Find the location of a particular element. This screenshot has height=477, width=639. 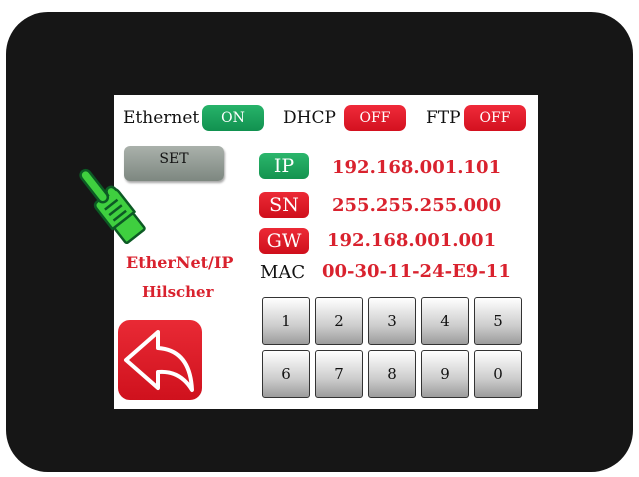

ip-value: 192.168.001.101 is located at coordinates (416, 168).